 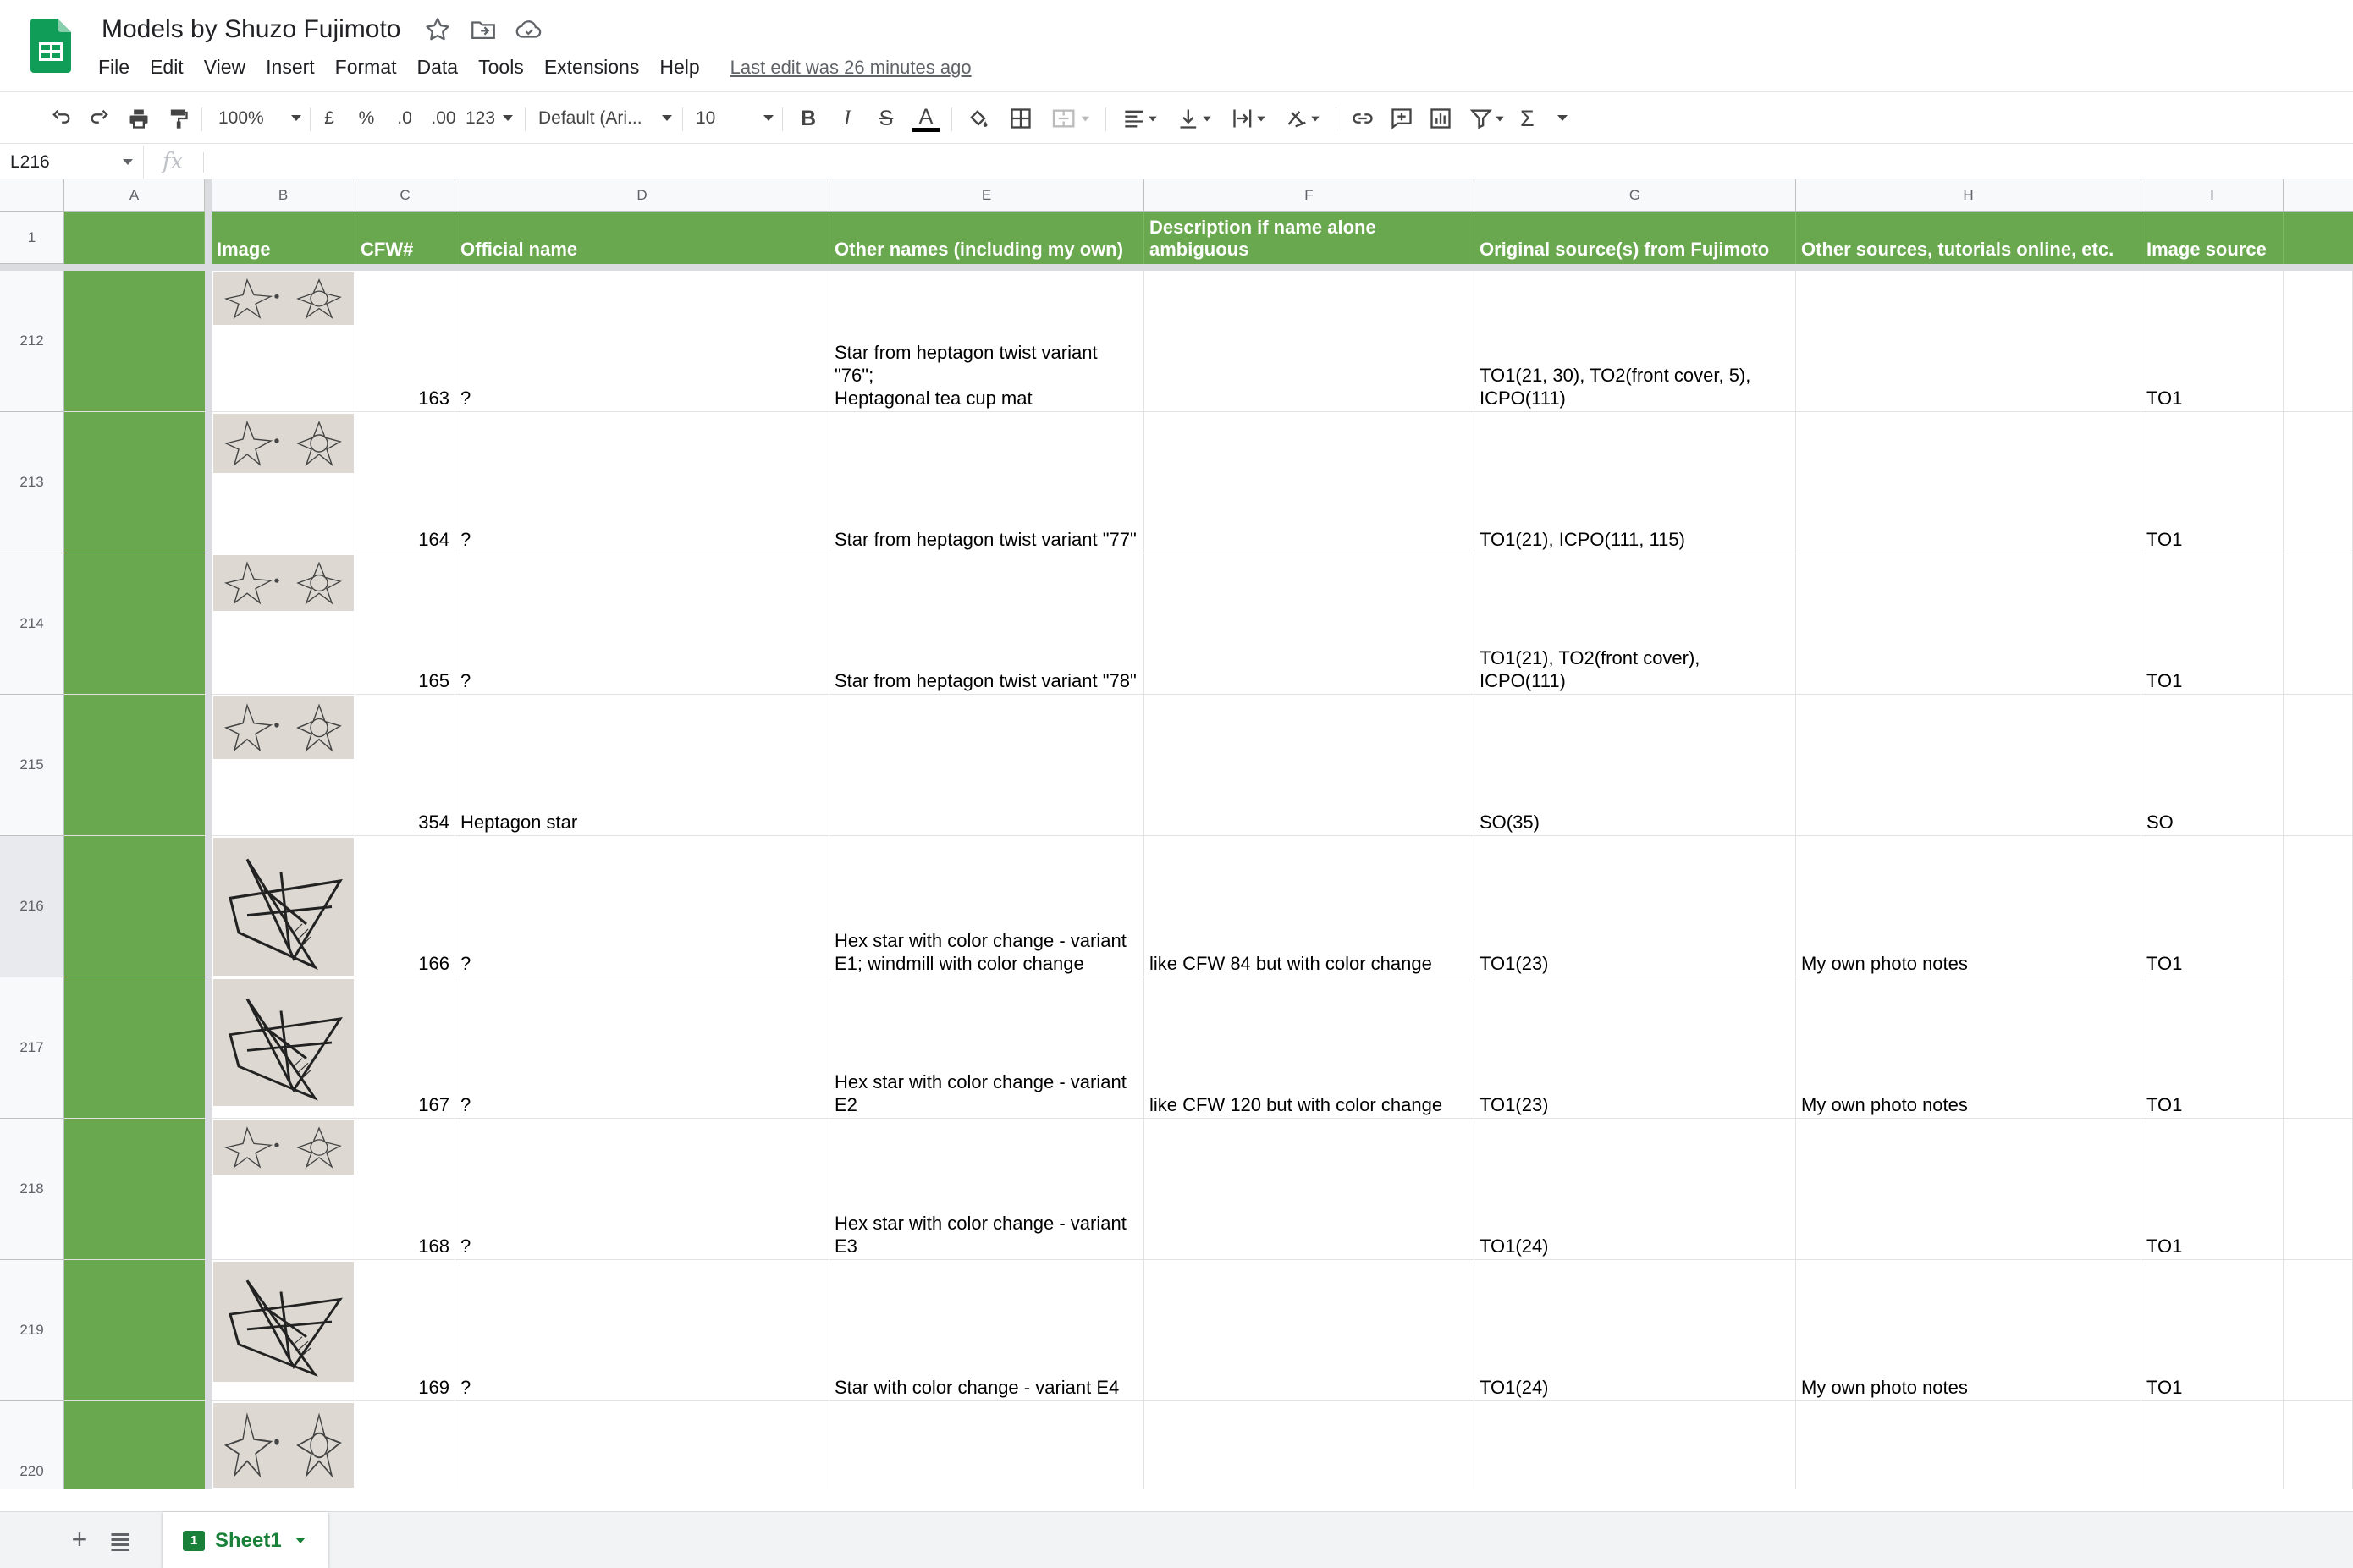 I want to click on header-cell-j, so click(x=2318, y=238).